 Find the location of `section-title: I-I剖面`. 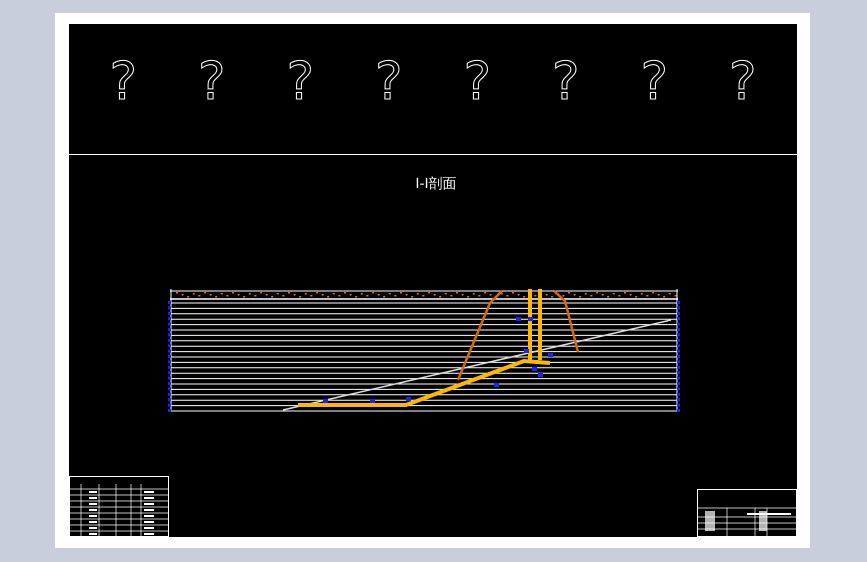

section-title: I-I剖面 is located at coordinates (436, 184).